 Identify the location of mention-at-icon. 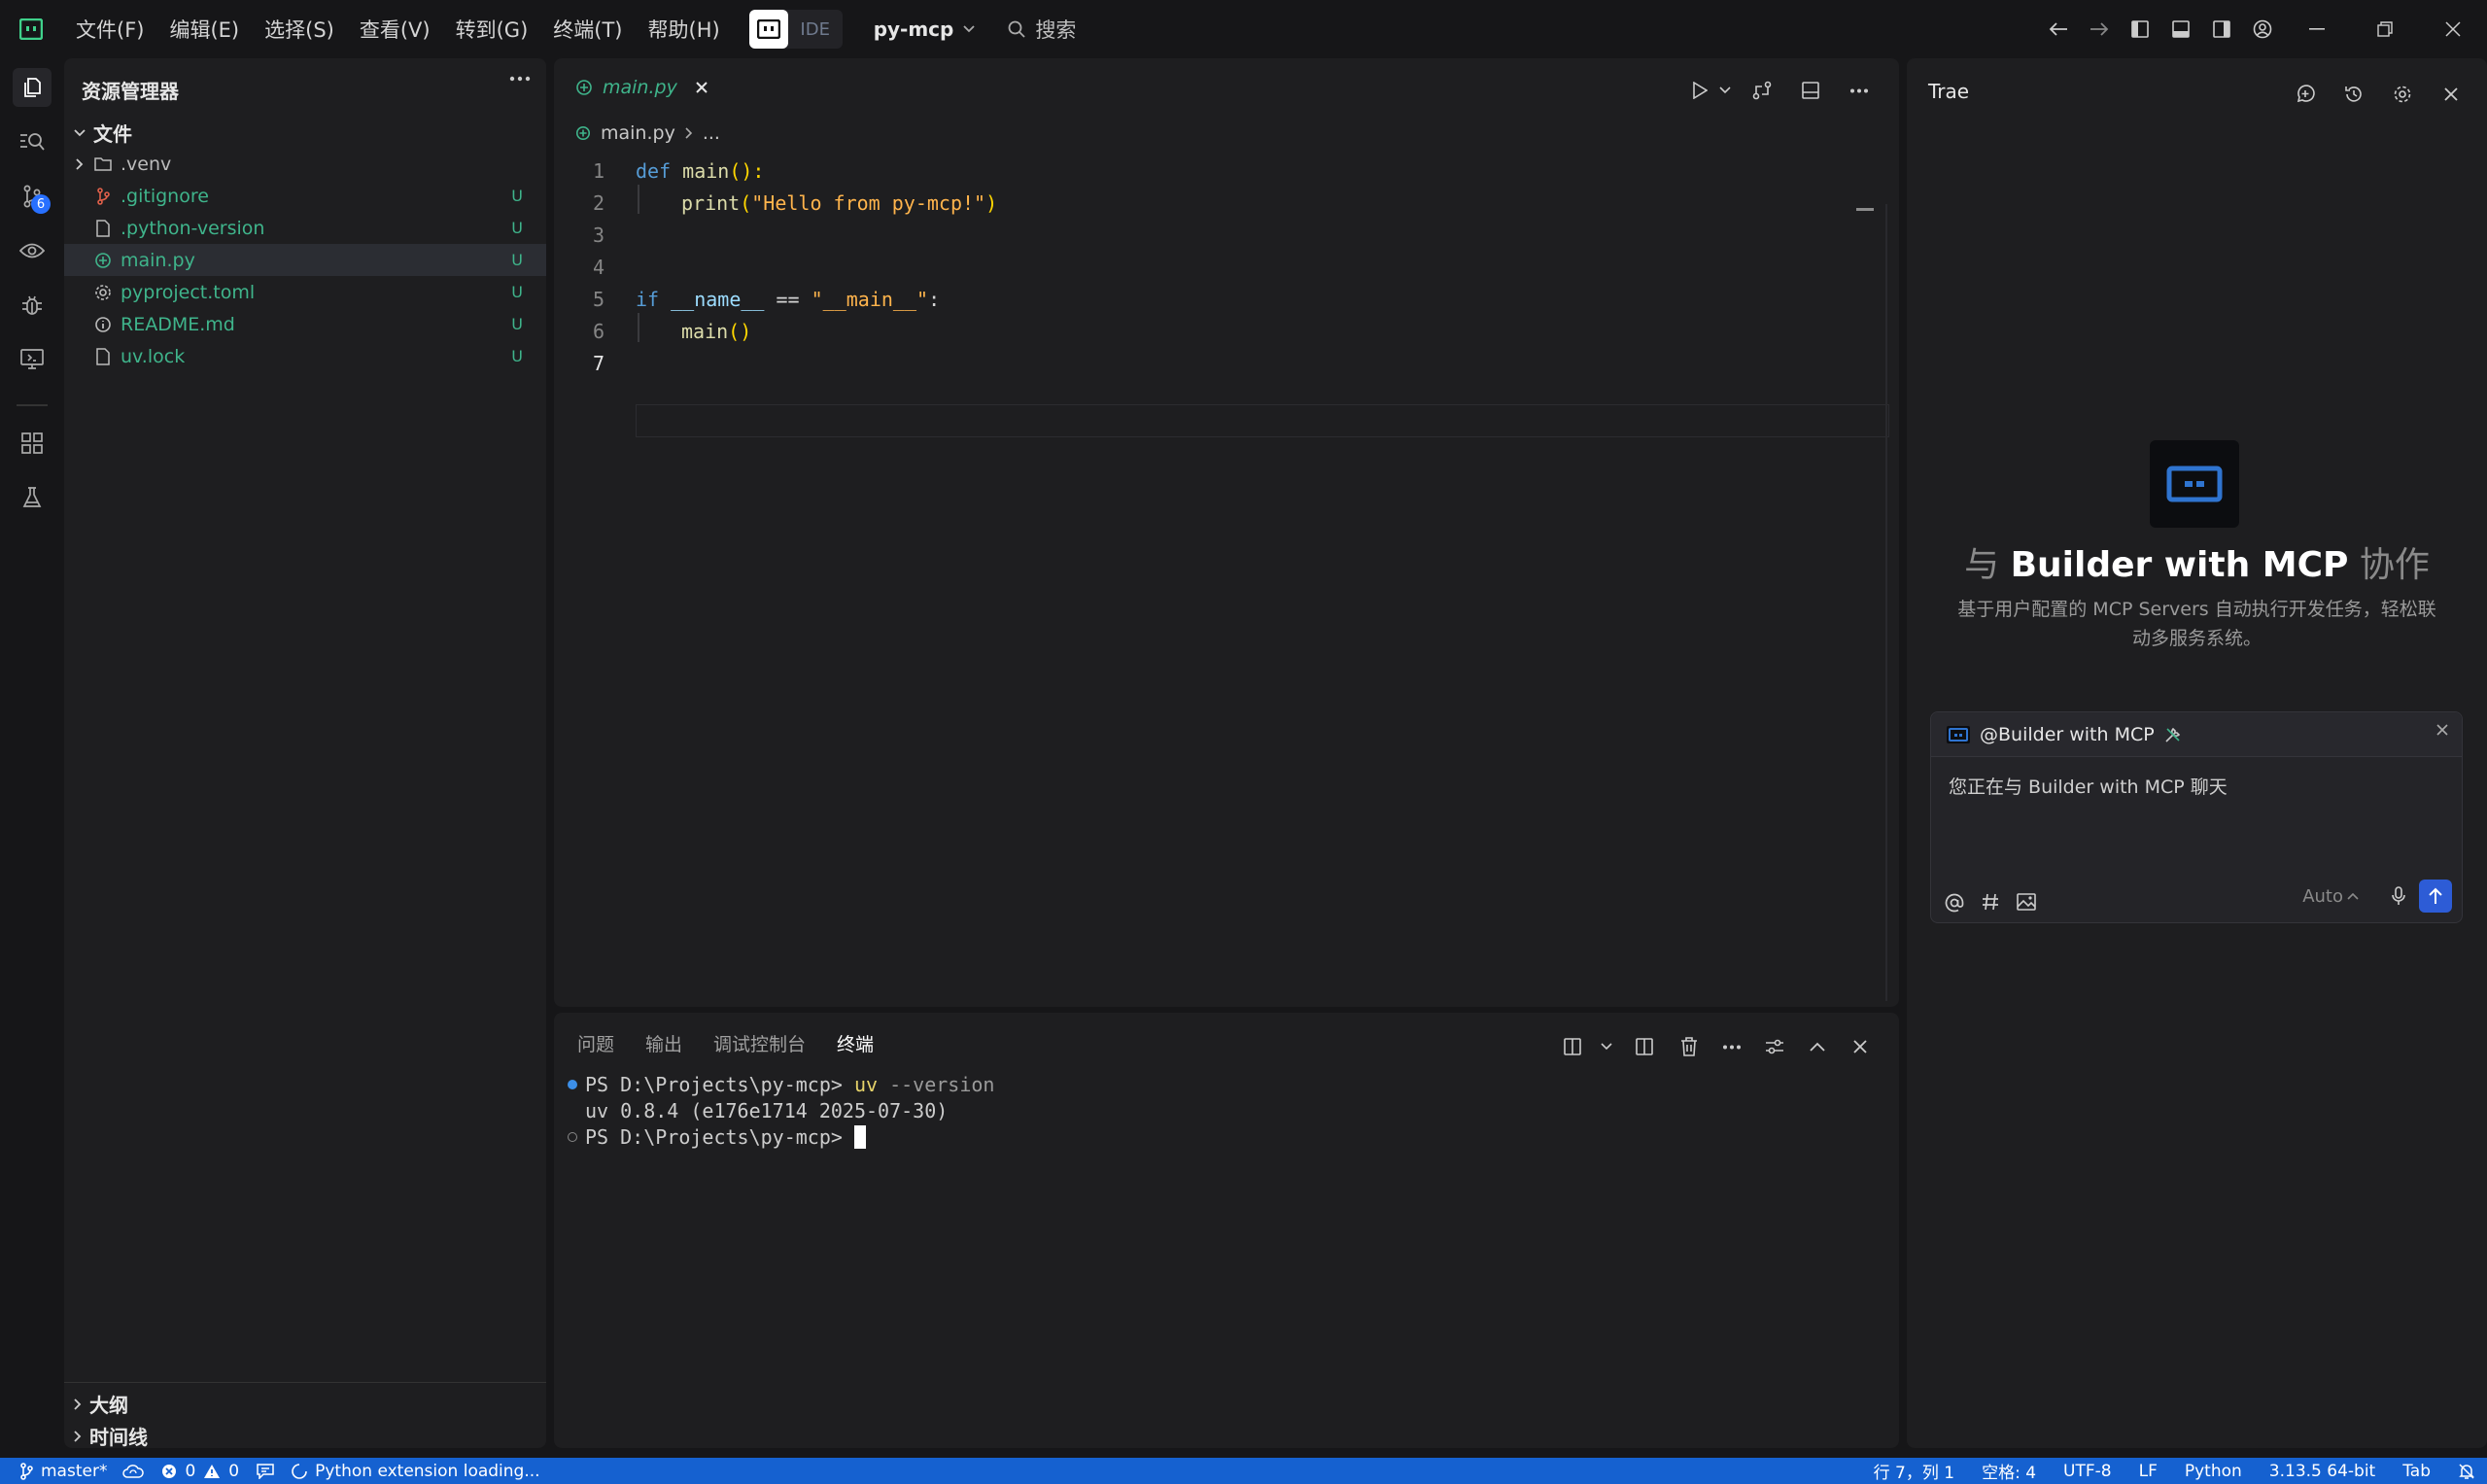
(1954, 903).